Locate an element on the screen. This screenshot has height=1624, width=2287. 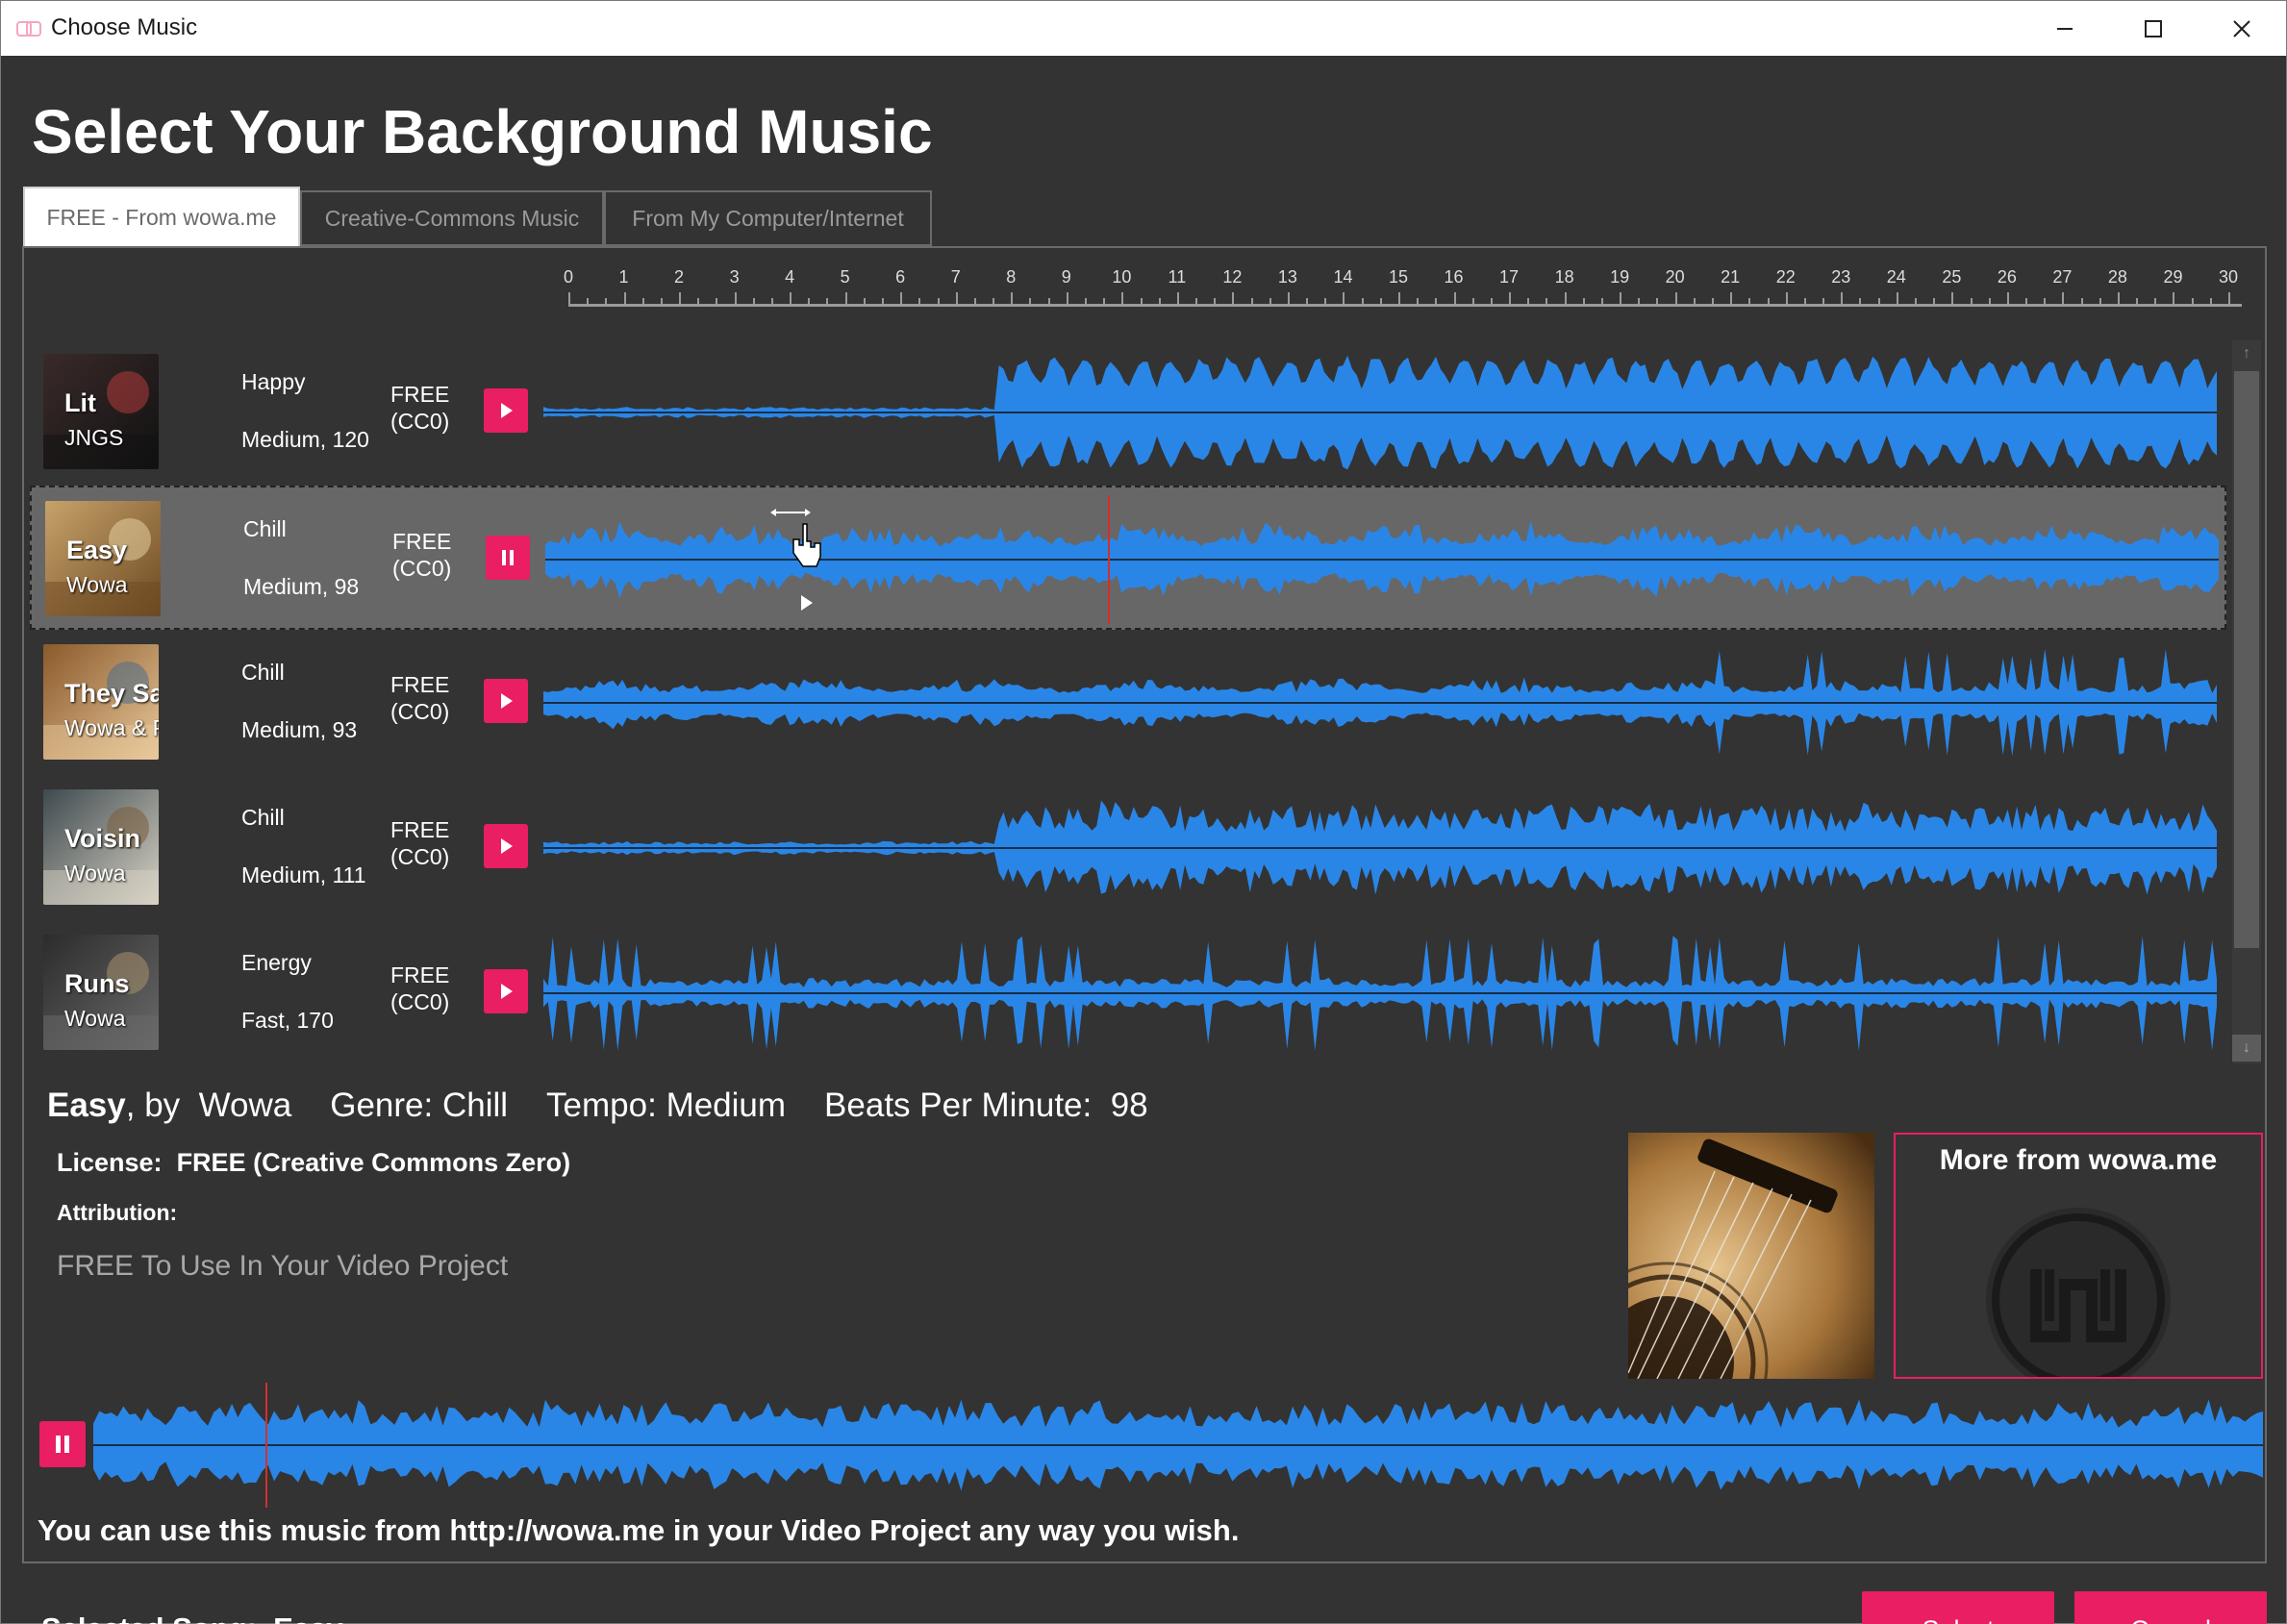
page-title: Select Your Background Music is located at coordinates (482, 131).